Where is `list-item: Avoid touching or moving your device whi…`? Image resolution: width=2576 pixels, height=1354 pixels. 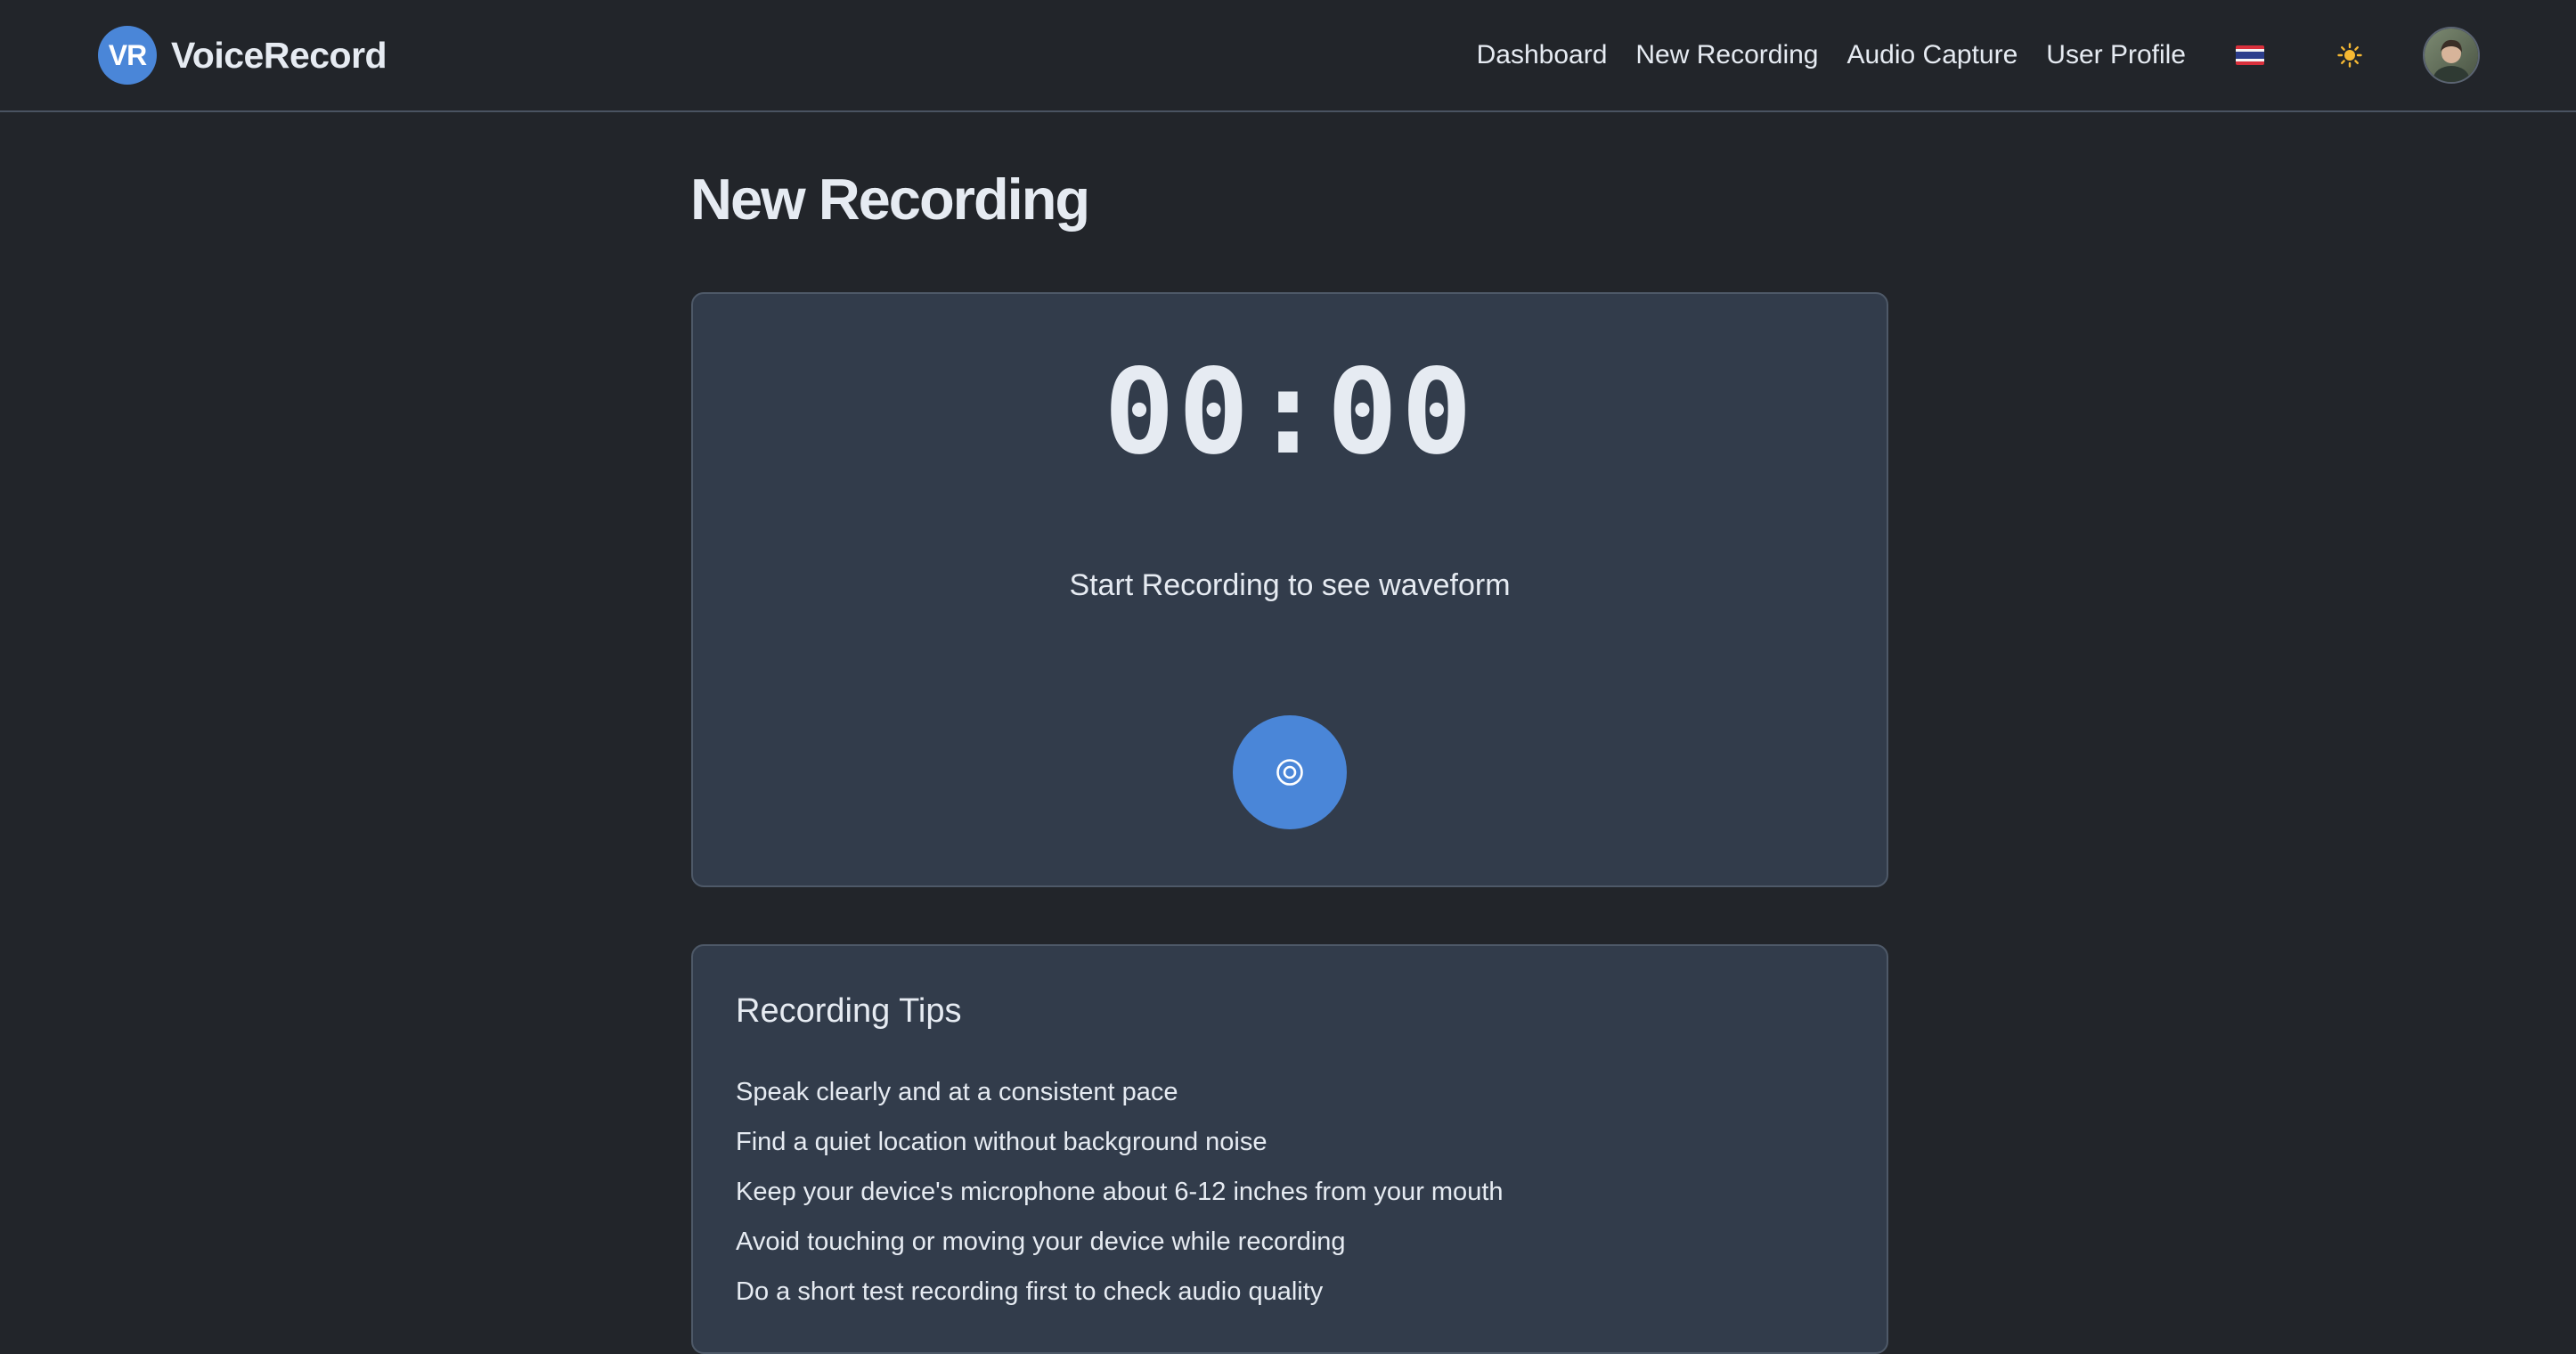 list-item: Avoid touching or moving your device whi… is located at coordinates (1041, 1242).